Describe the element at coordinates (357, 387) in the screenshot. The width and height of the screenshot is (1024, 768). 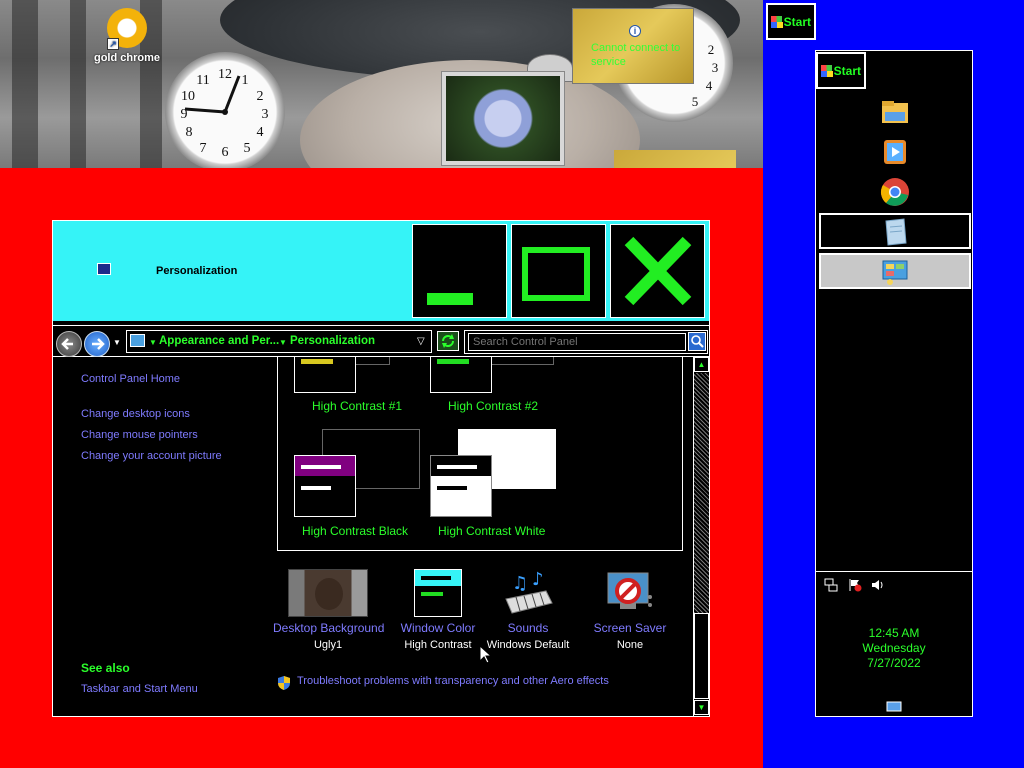
I see `theme-high-contrast-1: High Contrast #1` at that location.